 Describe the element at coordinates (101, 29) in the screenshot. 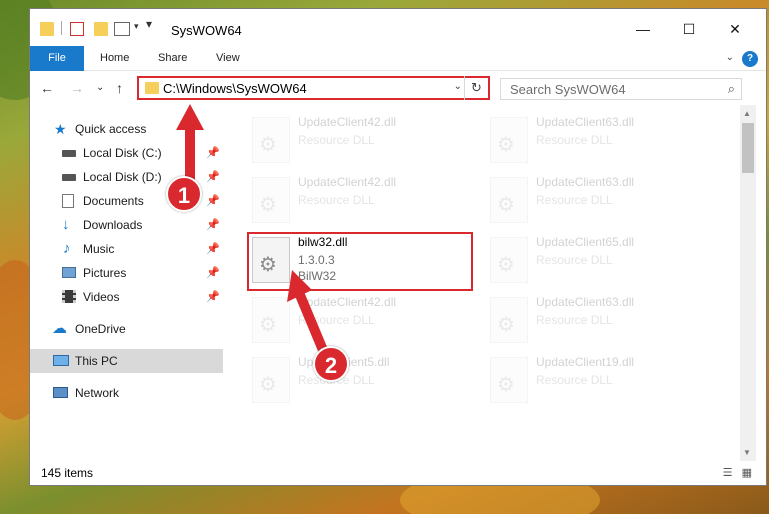

I see `new-folder-icon` at that location.